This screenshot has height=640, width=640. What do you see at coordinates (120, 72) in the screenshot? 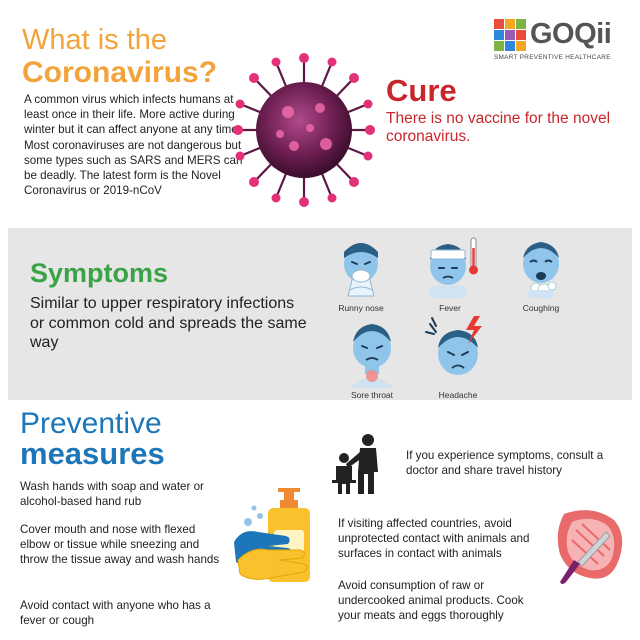
I see `title-line-2: Coronavirus?` at bounding box center [120, 72].